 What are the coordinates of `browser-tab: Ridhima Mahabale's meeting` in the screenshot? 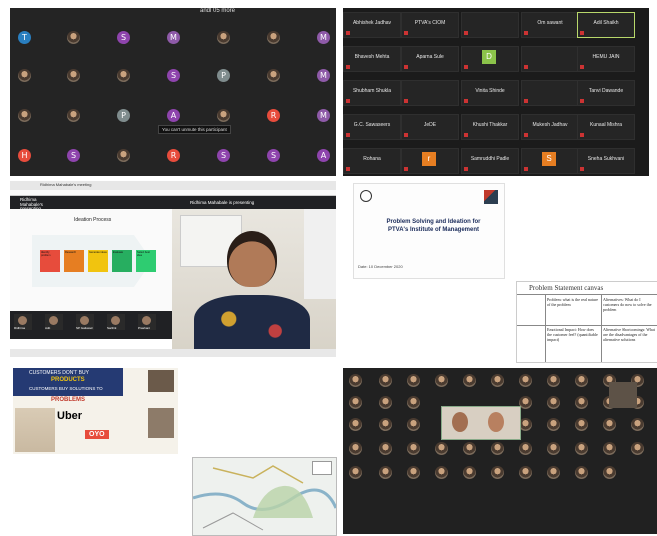 It's located at (65, 184).